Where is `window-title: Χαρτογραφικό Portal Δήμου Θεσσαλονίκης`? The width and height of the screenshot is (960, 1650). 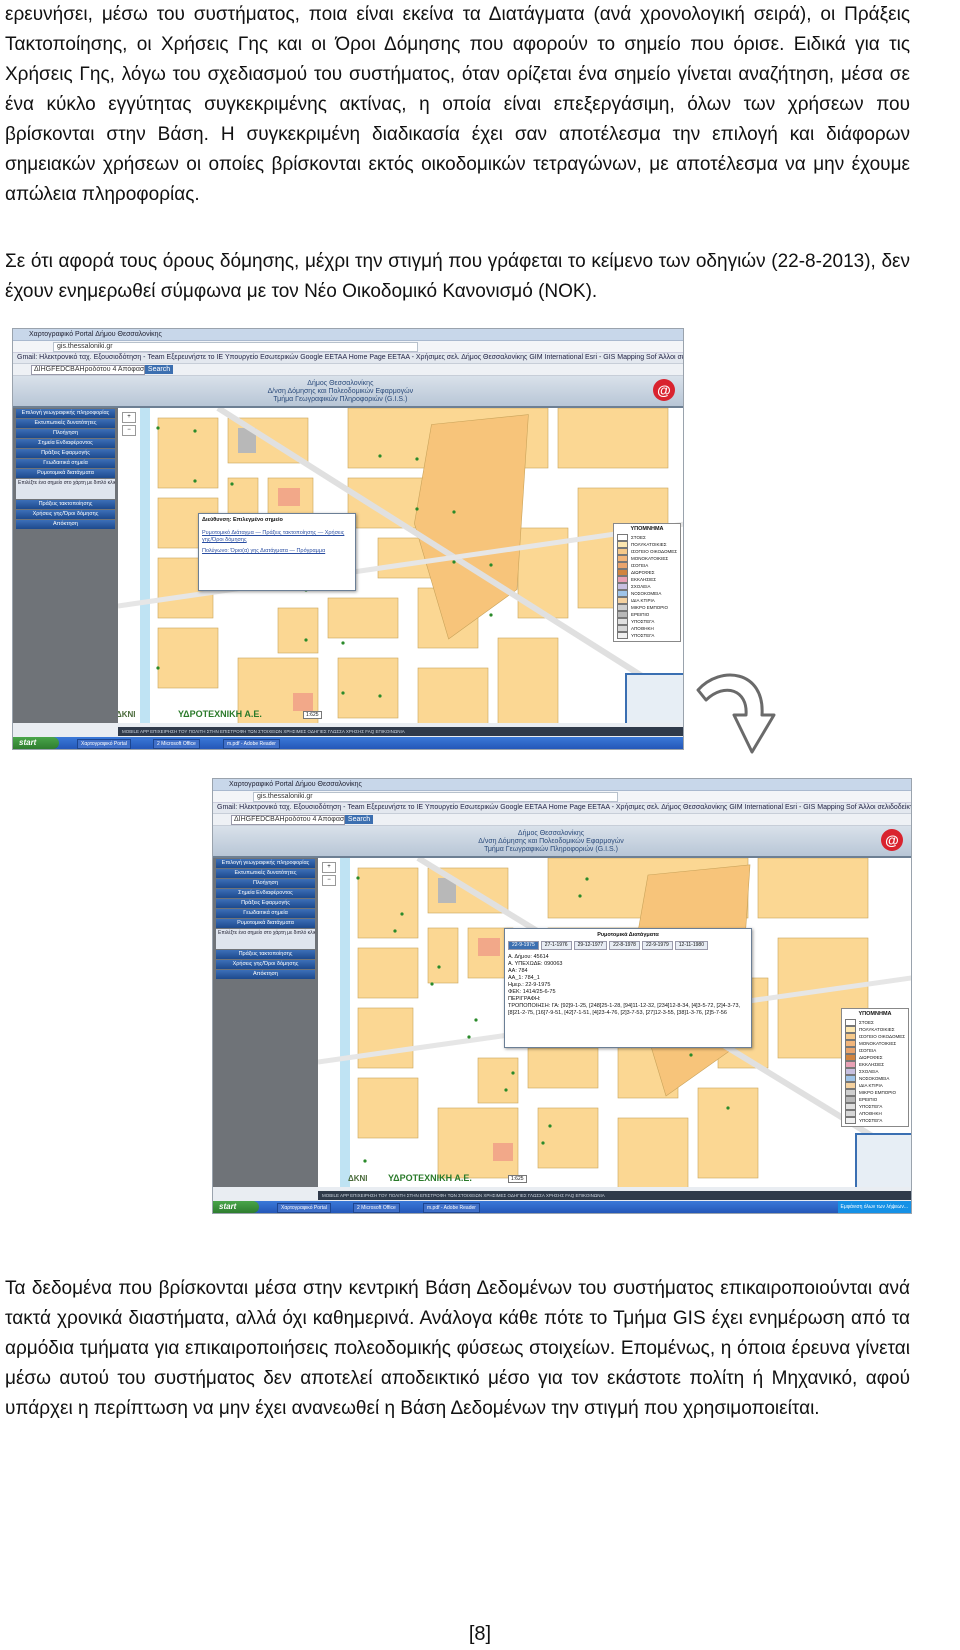 window-title: Χαρτογραφικό Portal Δήμου Θεσσαλονίκης is located at coordinates (95, 334).